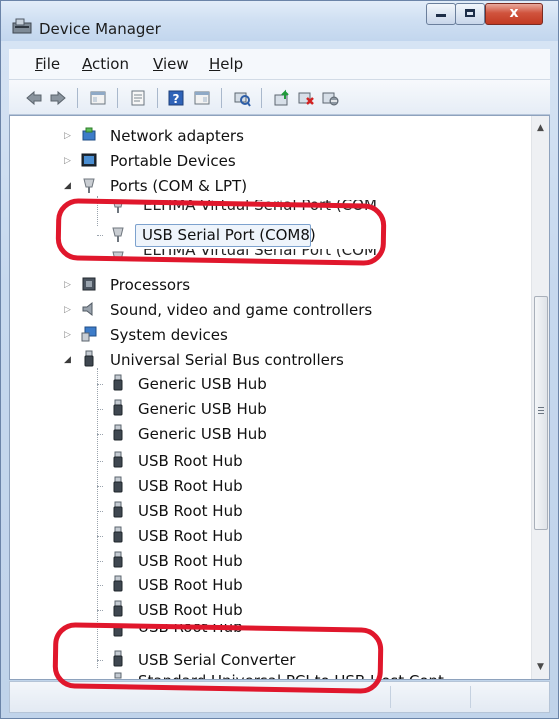 Image resolution: width=559 pixels, height=719 pixels. I want to click on tree-item-processors: ▷ Processors, so click(262, 285).